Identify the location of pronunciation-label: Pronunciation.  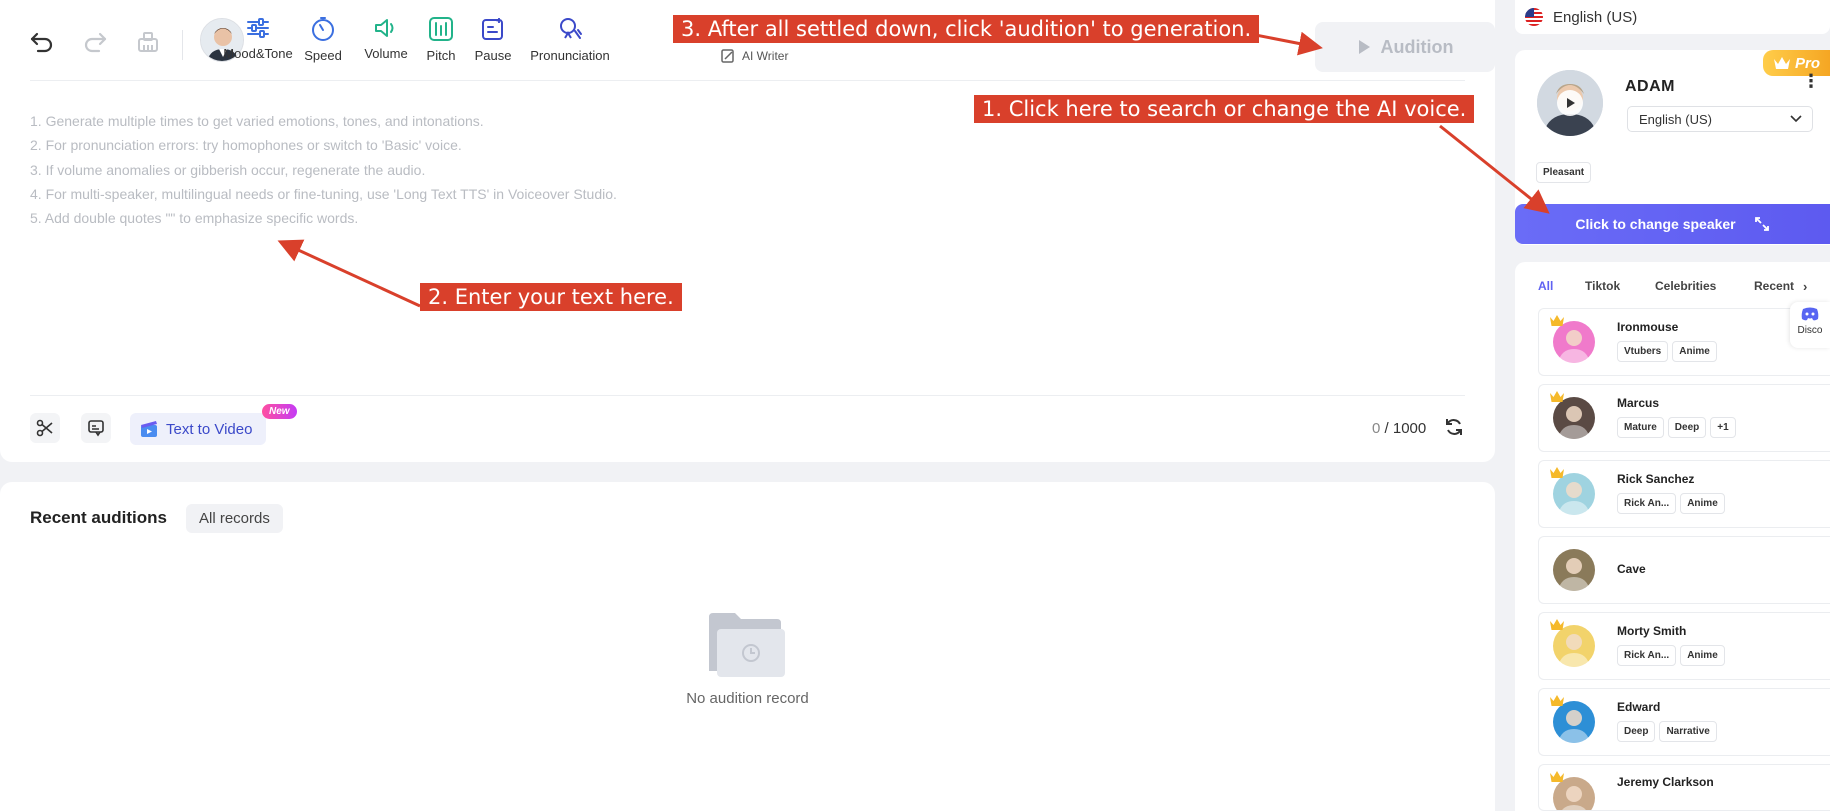
(570, 55).